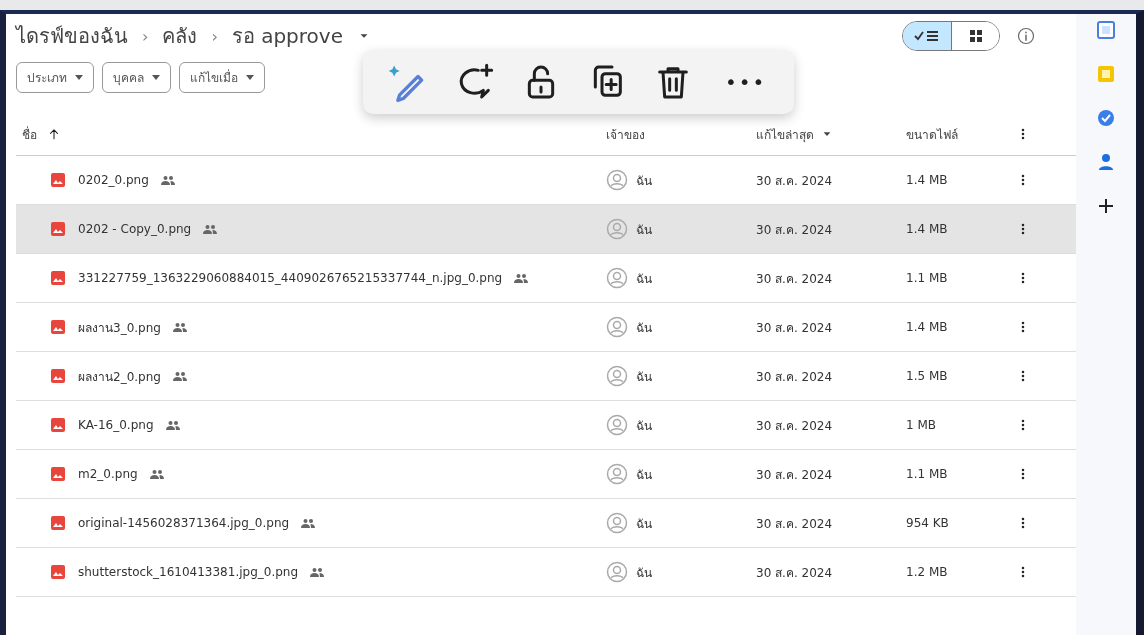  Describe the element at coordinates (546, 376) in the screenshot. I see `file-row: ผลงาน2_0.png ฉัน 30 ส.ค. 2024 1.5 MB` at that location.